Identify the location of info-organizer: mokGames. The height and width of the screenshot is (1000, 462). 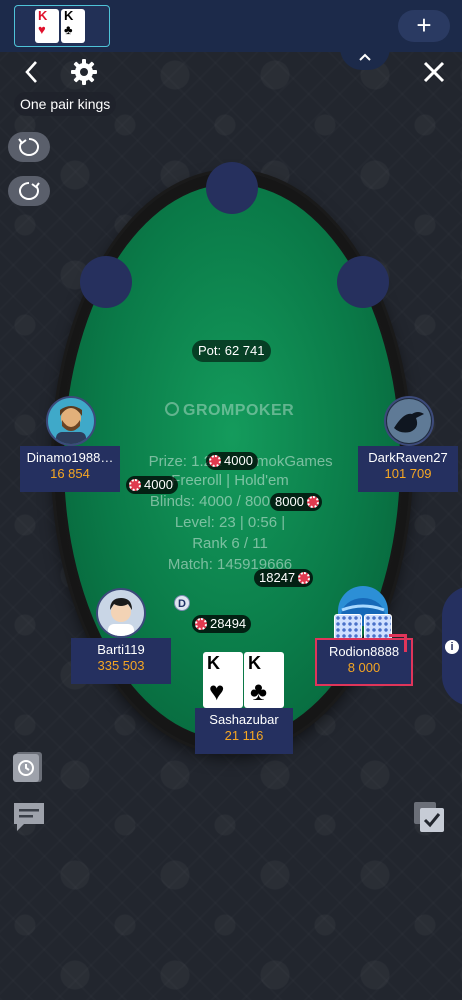
(294, 461).